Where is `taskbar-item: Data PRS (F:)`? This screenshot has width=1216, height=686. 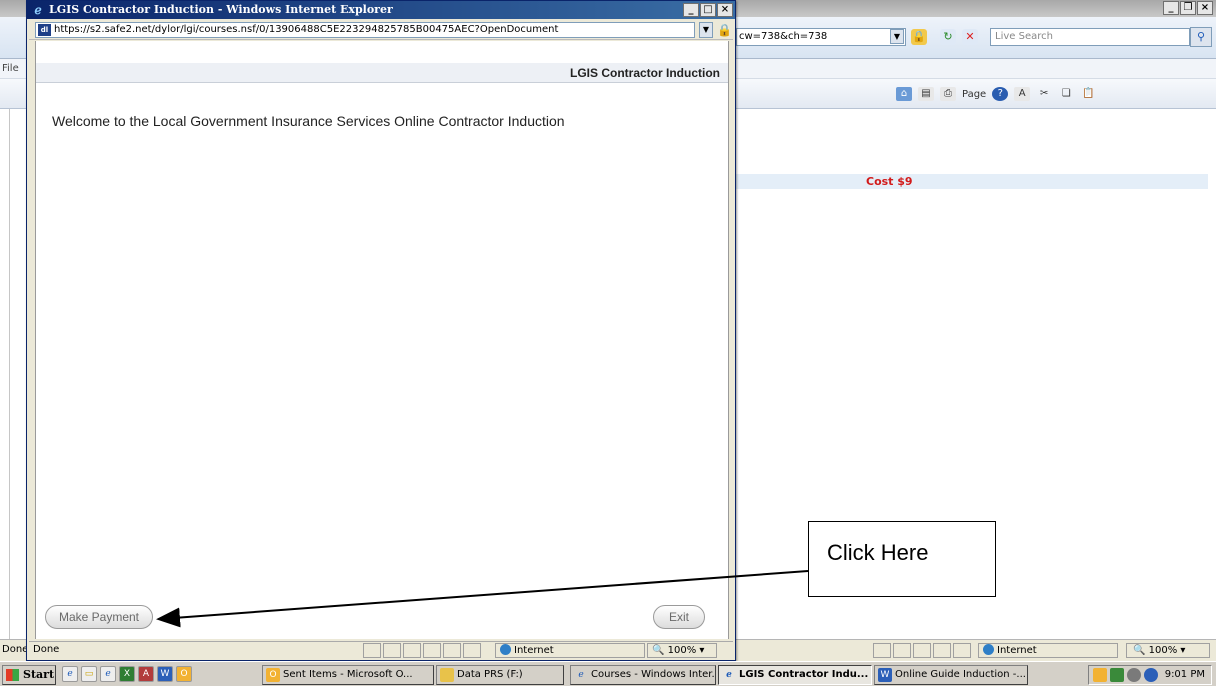 taskbar-item: Data PRS (F:) is located at coordinates (500, 675).